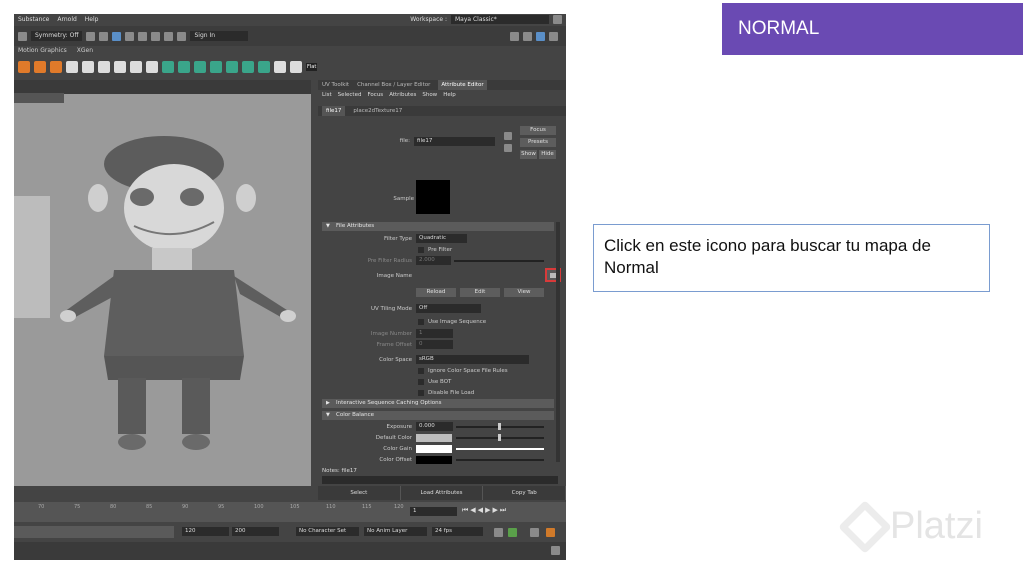 The height and width of the screenshot is (570, 1023). I want to click on shelf-tool-18-icon, so click(296, 67).